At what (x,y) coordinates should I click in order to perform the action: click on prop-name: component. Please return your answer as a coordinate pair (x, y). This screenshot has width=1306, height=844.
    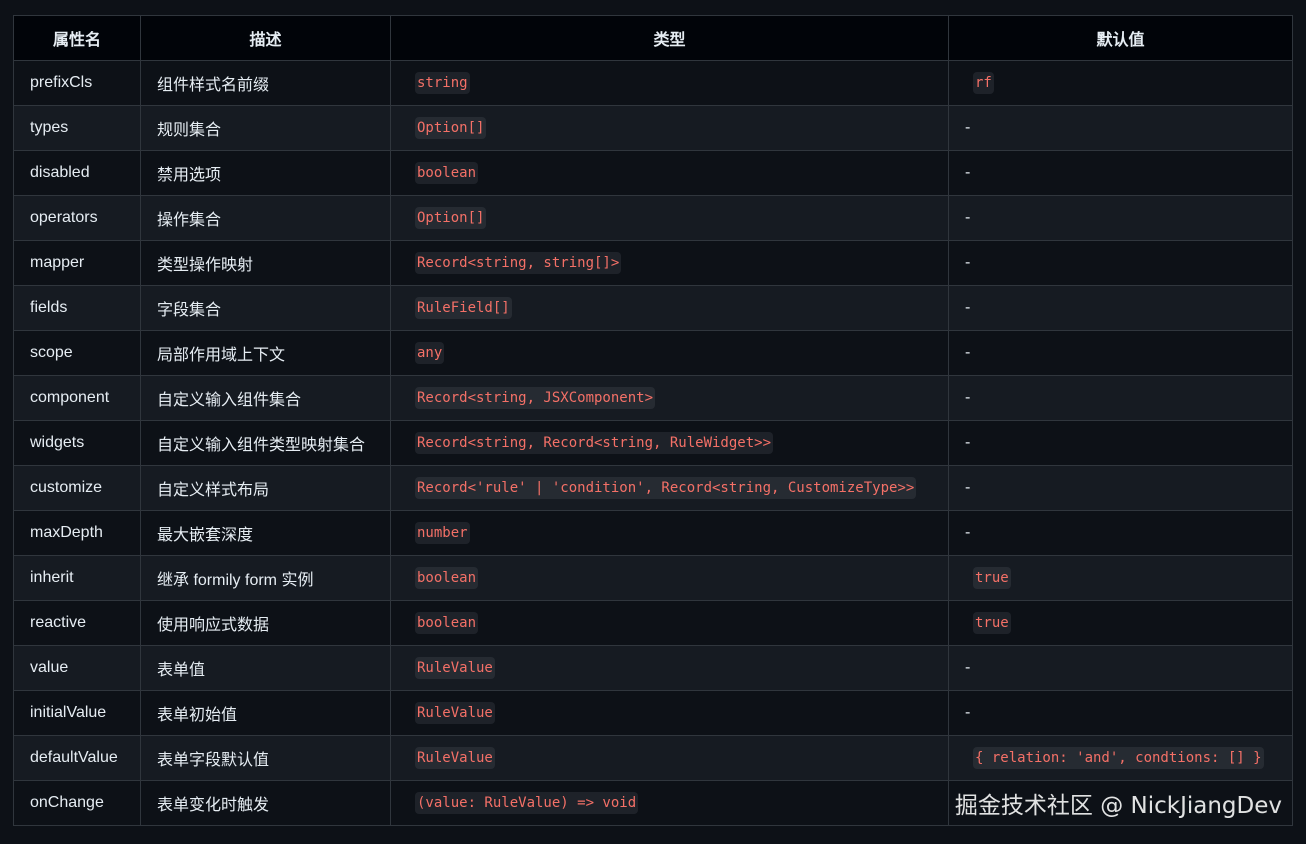
    Looking at the image, I should click on (77, 398).